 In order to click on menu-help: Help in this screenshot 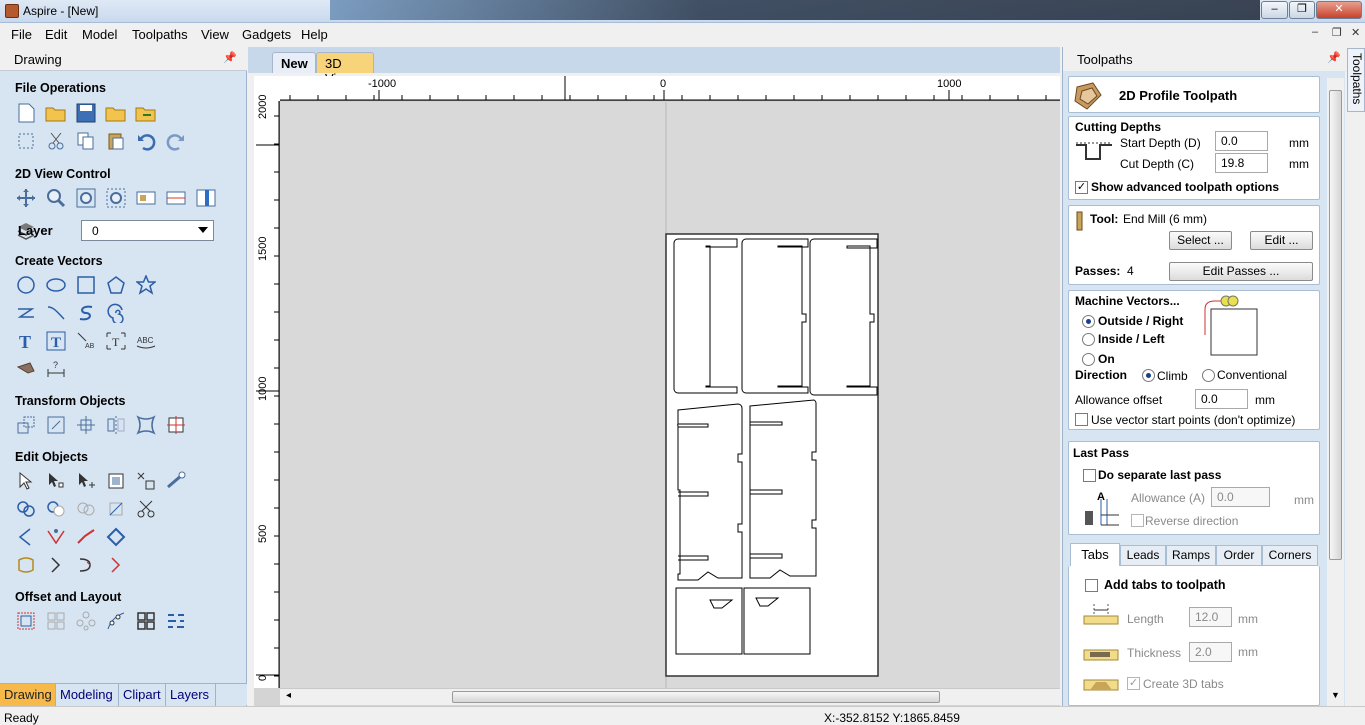, I will do `click(314, 34)`.